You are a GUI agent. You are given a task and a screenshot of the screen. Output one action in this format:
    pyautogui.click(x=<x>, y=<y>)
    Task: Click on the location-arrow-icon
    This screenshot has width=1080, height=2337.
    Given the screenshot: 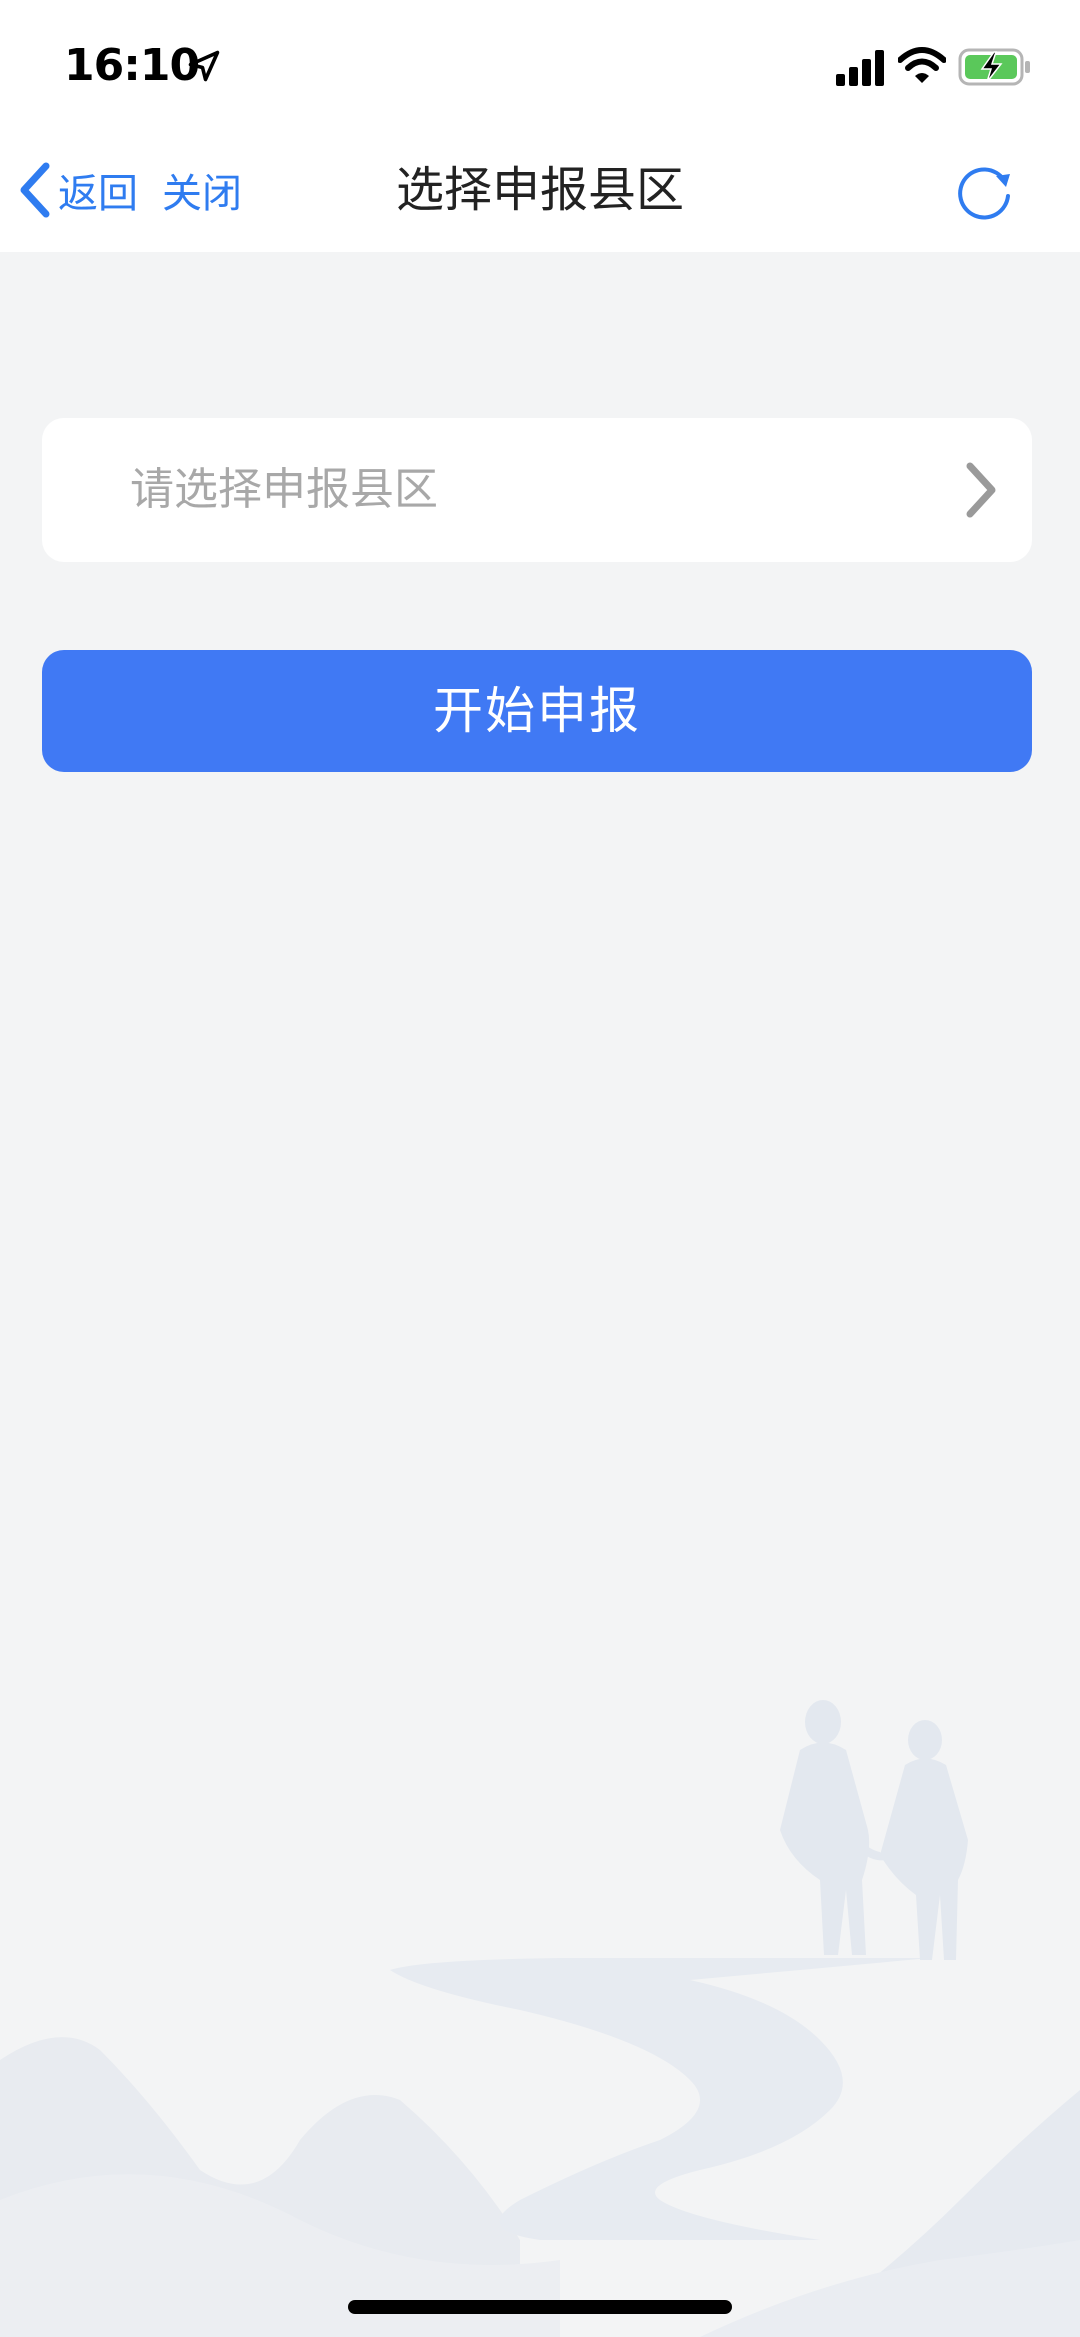 What is the action you would take?
    pyautogui.click(x=204, y=66)
    